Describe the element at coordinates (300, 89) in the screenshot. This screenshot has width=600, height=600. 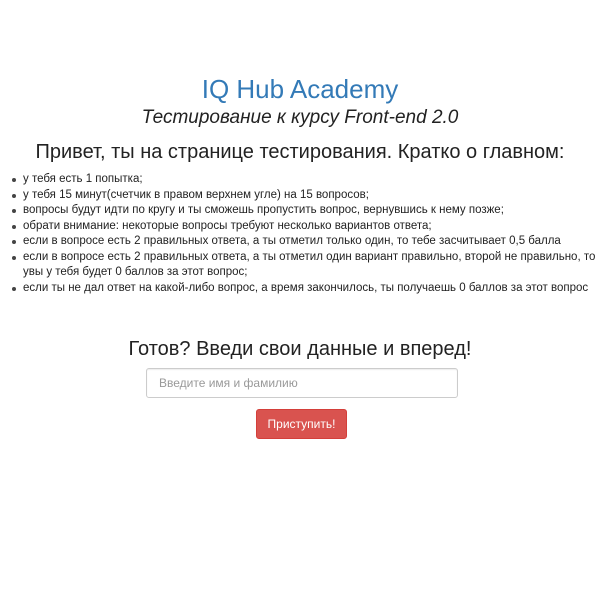
I see `brand-title: IQ Hub Academy` at that location.